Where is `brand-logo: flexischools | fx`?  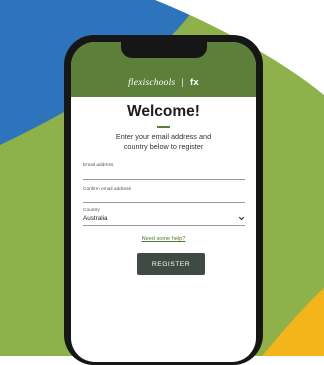 brand-logo: flexischools | fx is located at coordinates (163, 82).